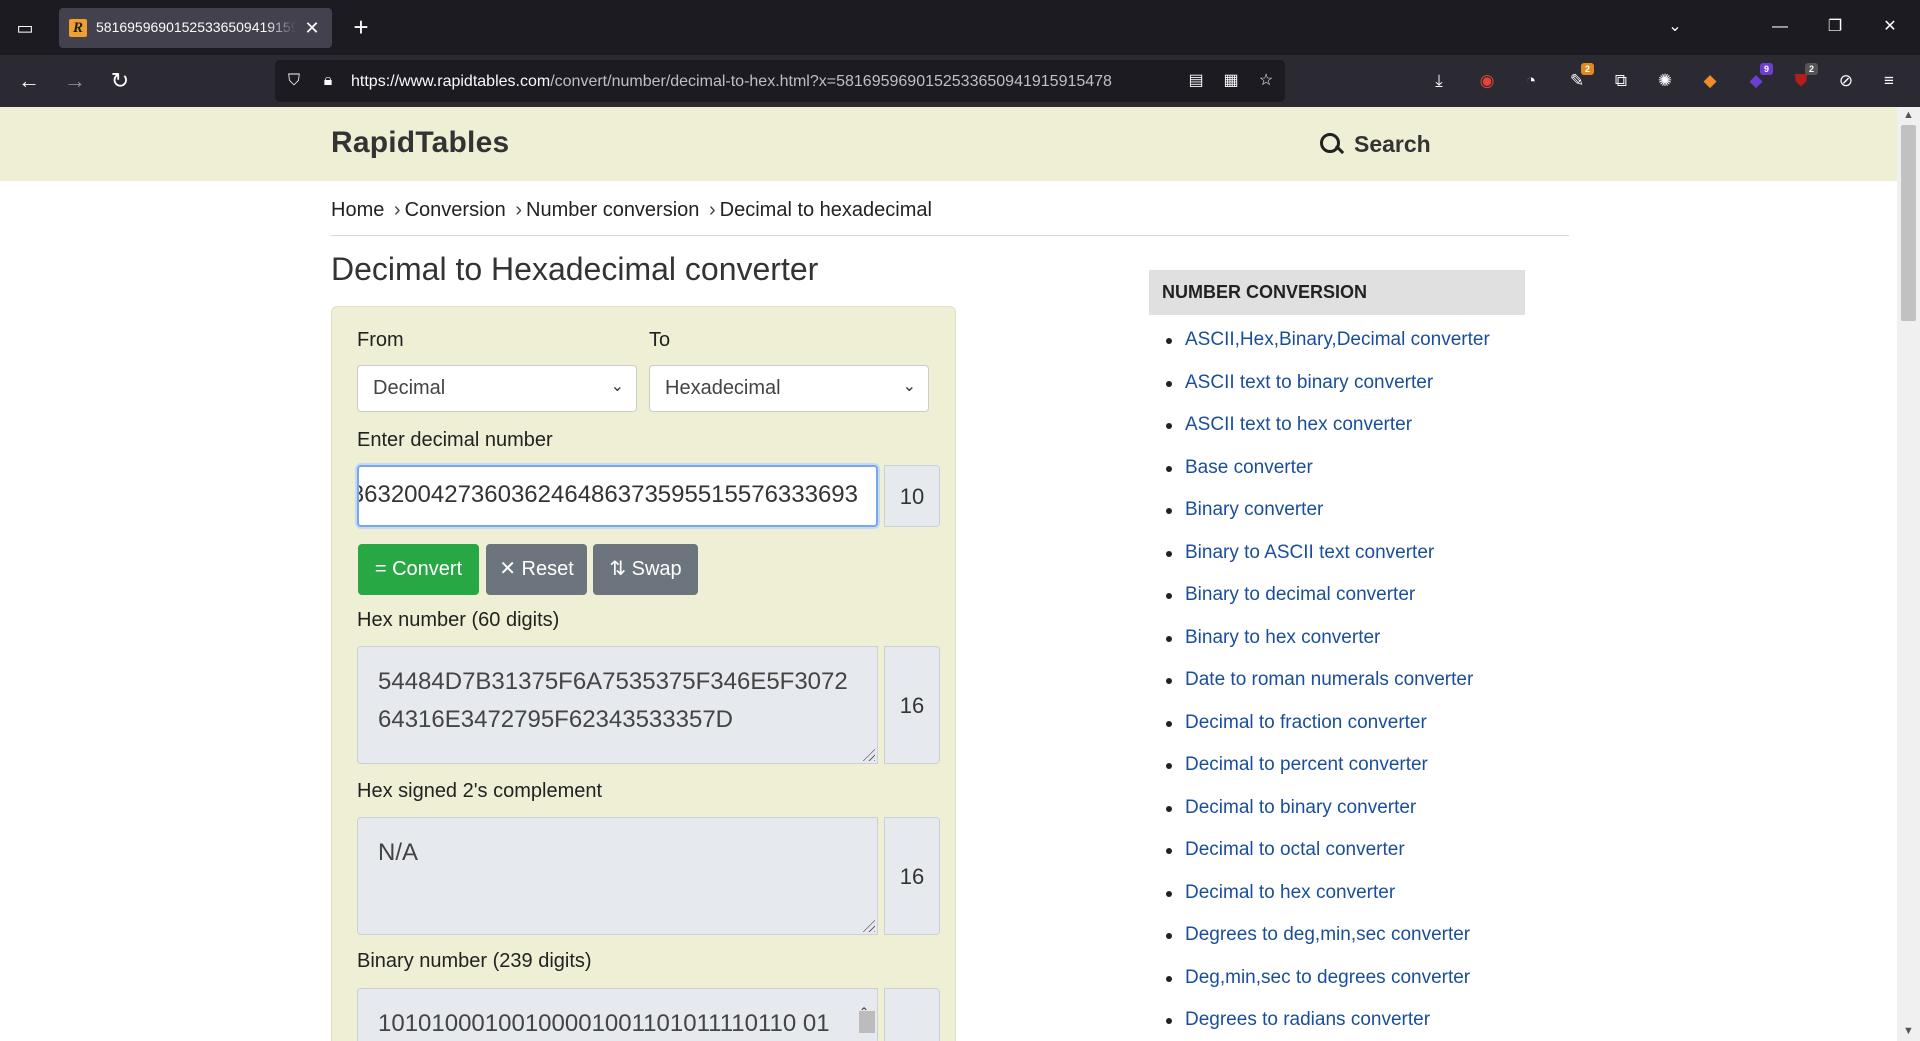 The width and height of the screenshot is (1920, 1041). Describe the element at coordinates (1337, 856) in the screenshot. I see `sidebar-link: Decimal to octal converter` at that location.